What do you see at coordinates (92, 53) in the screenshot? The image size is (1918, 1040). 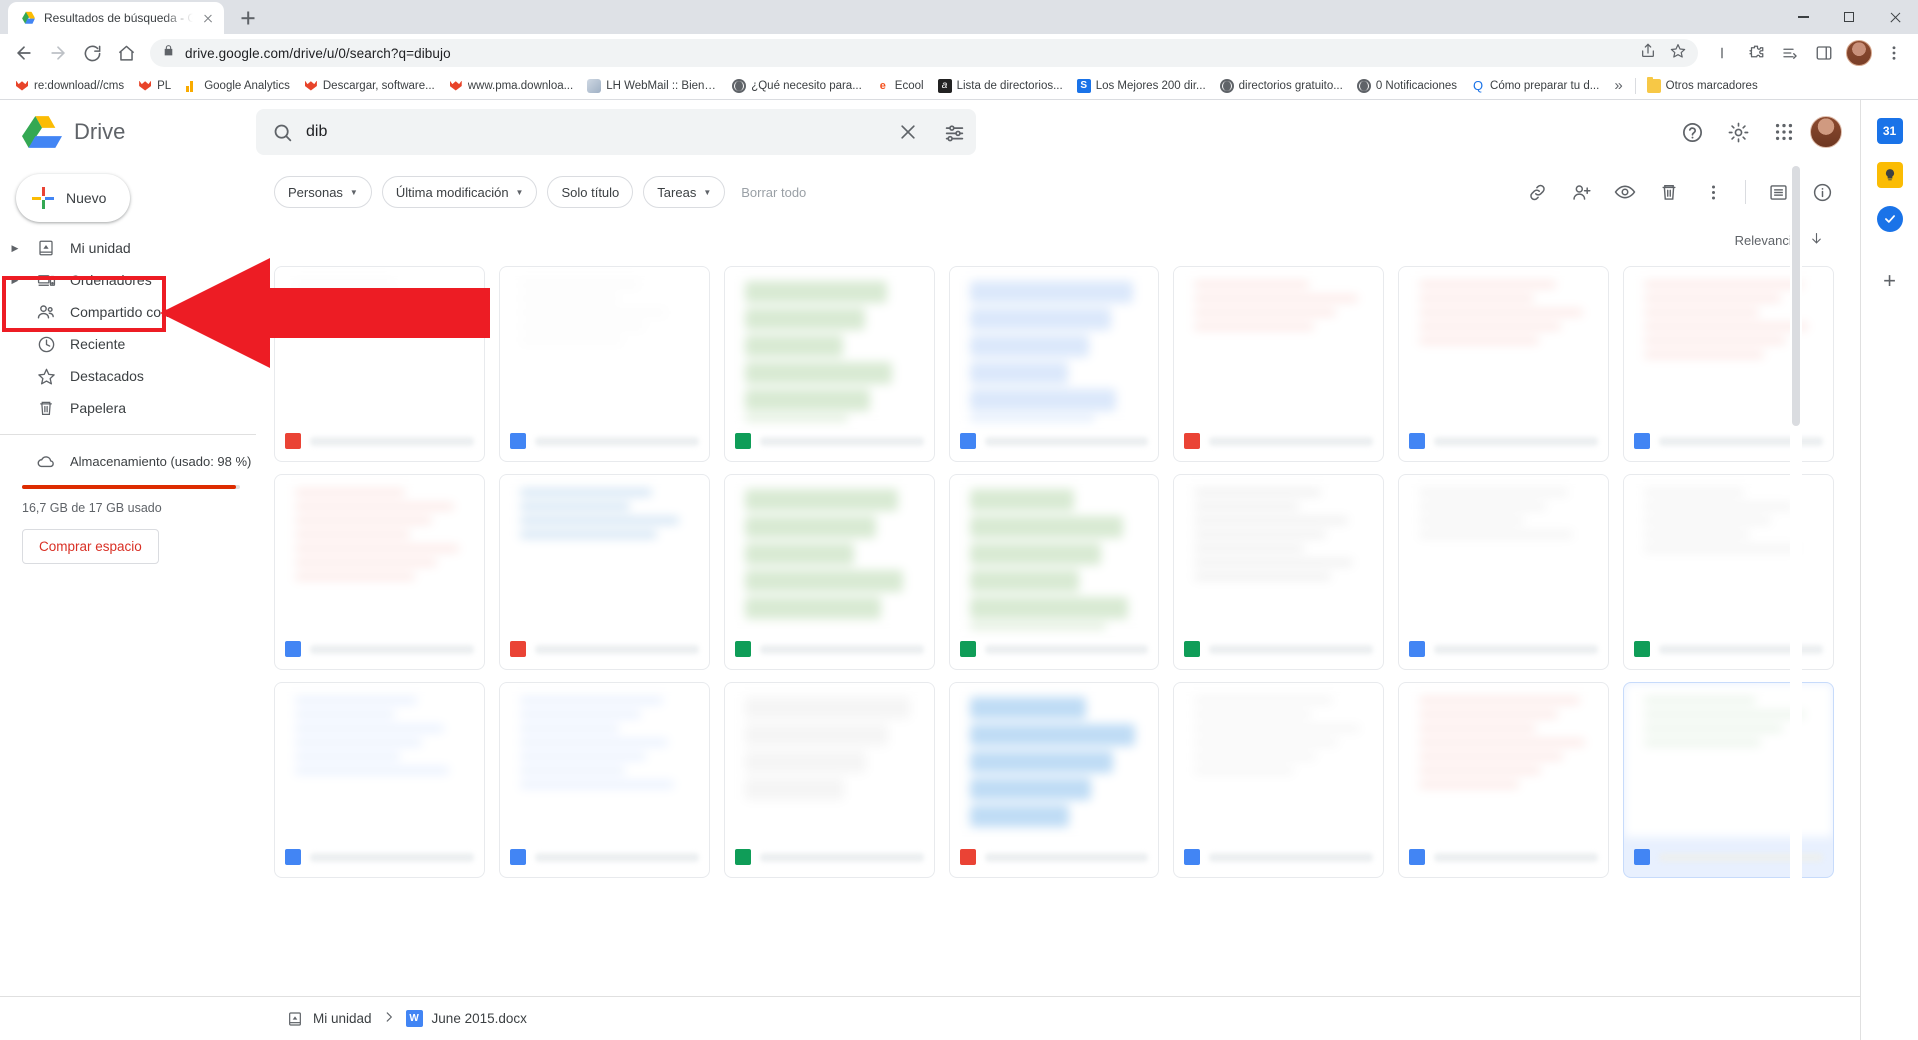 I see `reload-icon` at bounding box center [92, 53].